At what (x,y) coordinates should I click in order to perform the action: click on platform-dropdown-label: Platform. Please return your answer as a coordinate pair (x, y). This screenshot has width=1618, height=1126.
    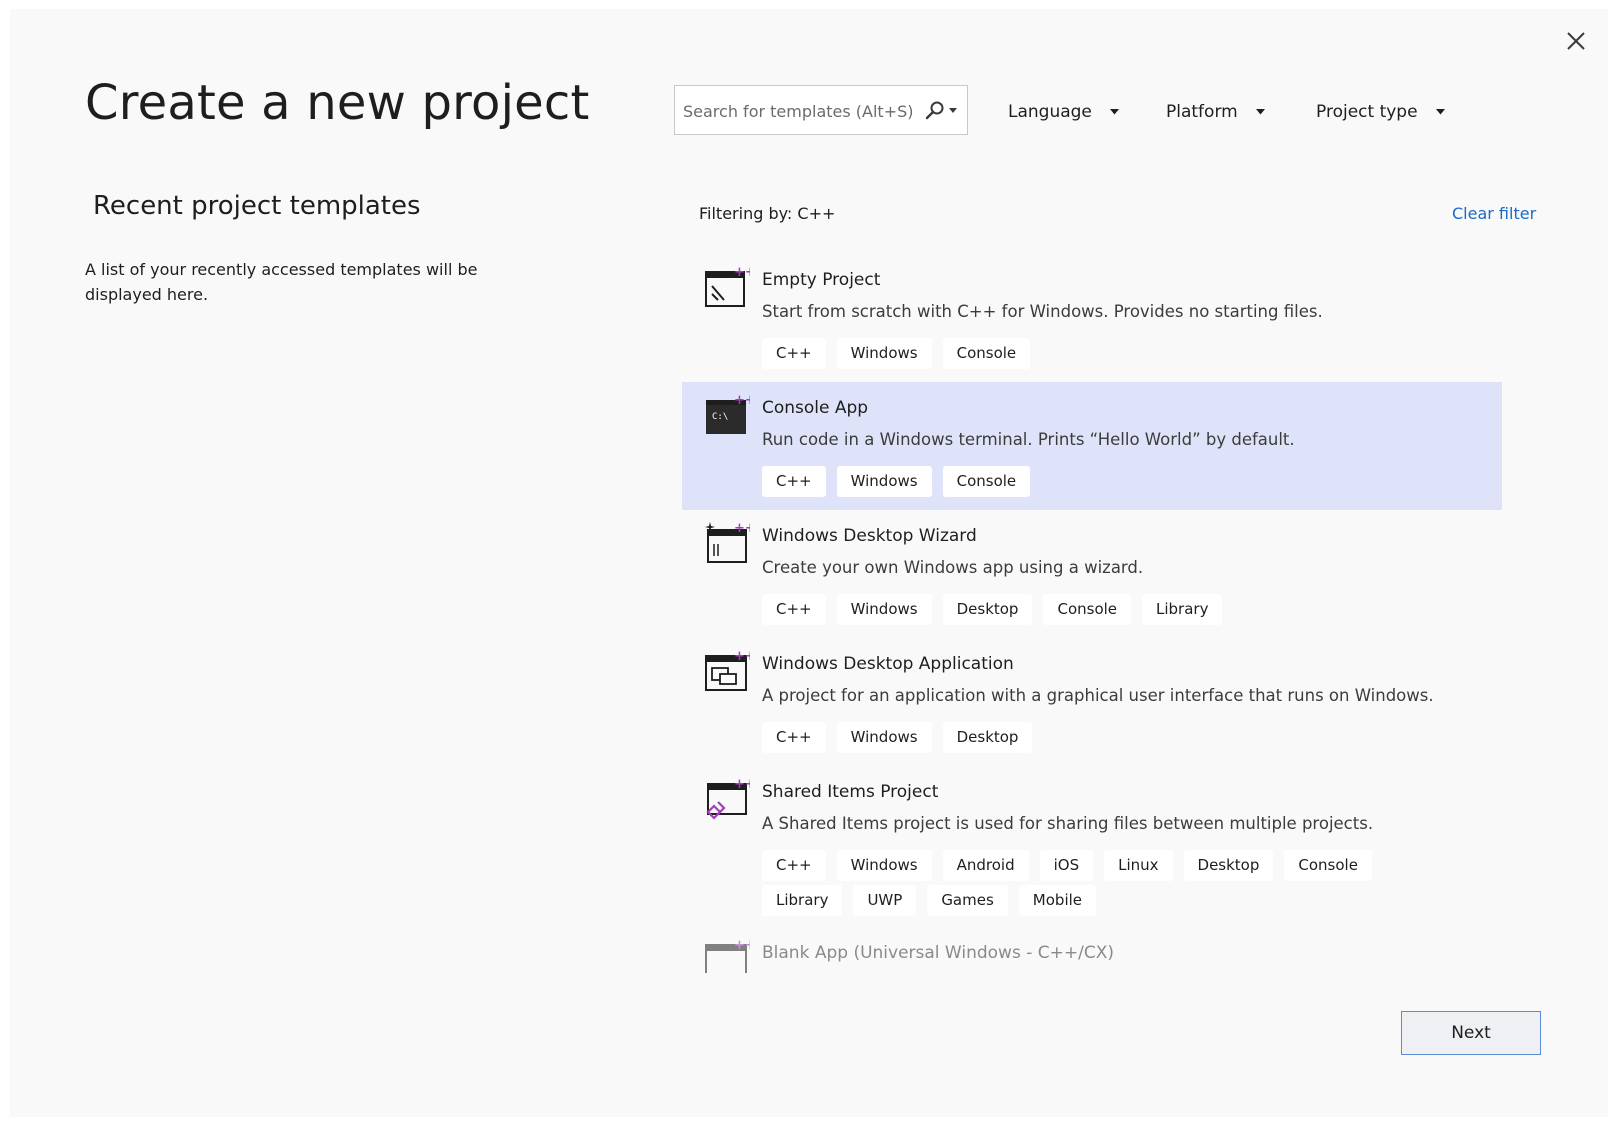
    Looking at the image, I should click on (1202, 112).